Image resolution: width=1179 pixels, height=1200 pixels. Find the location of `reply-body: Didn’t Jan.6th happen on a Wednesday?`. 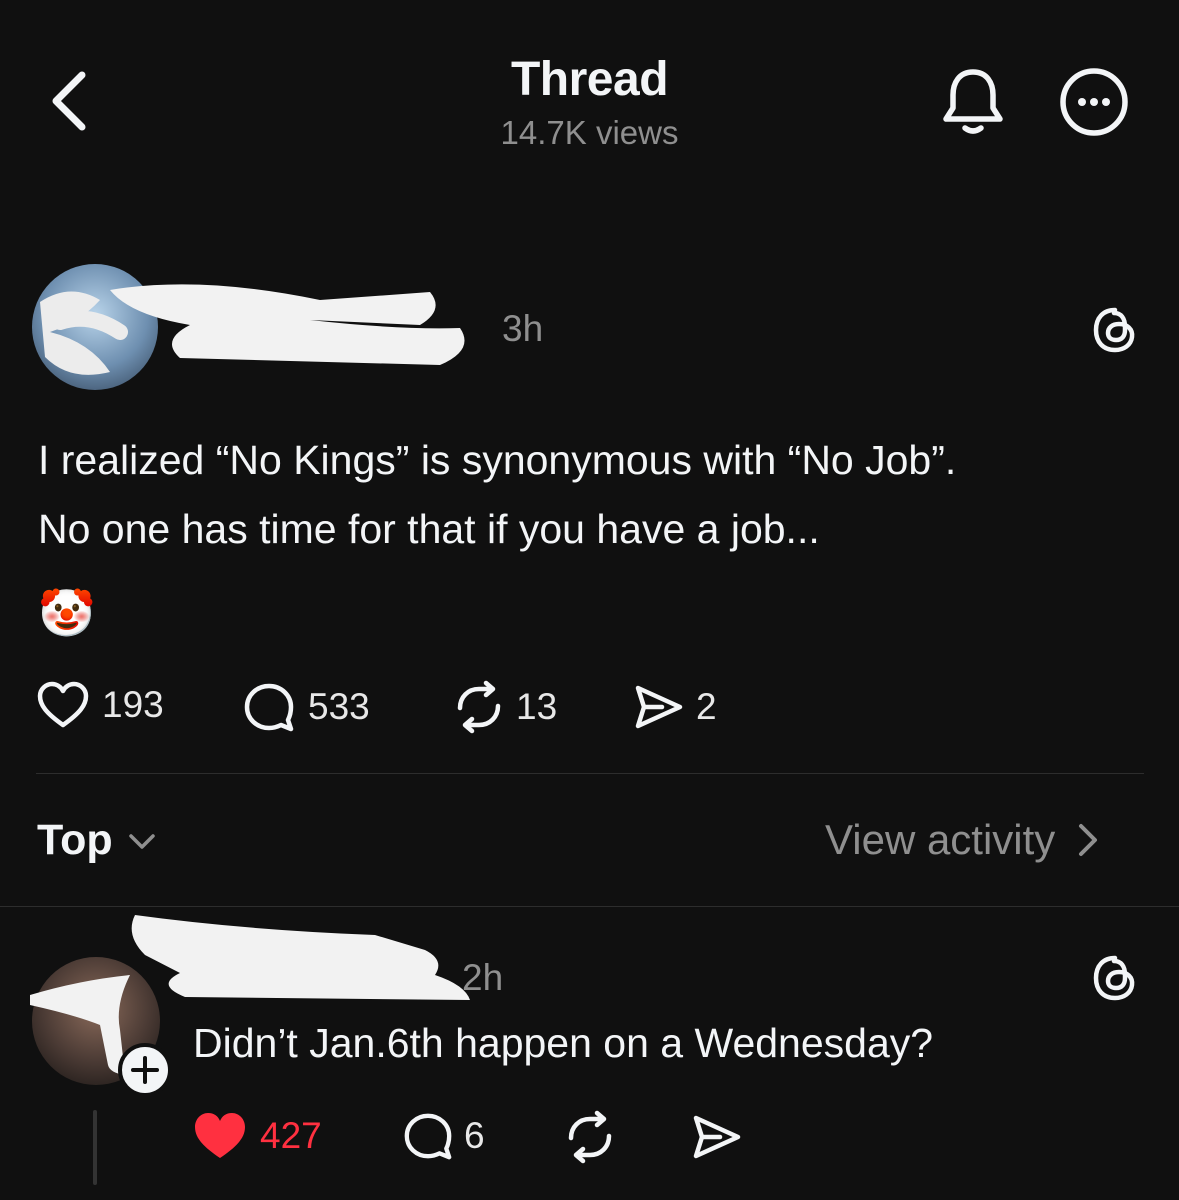

reply-body: Didn’t Jan.6th happen on a Wednesday? is located at coordinates (563, 1043).